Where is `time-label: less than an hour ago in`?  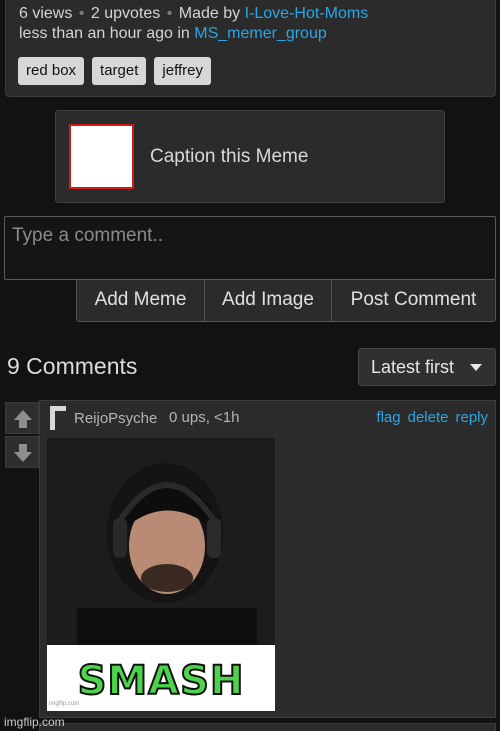 time-label: less than an hour ago in is located at coordinates (104, 33).